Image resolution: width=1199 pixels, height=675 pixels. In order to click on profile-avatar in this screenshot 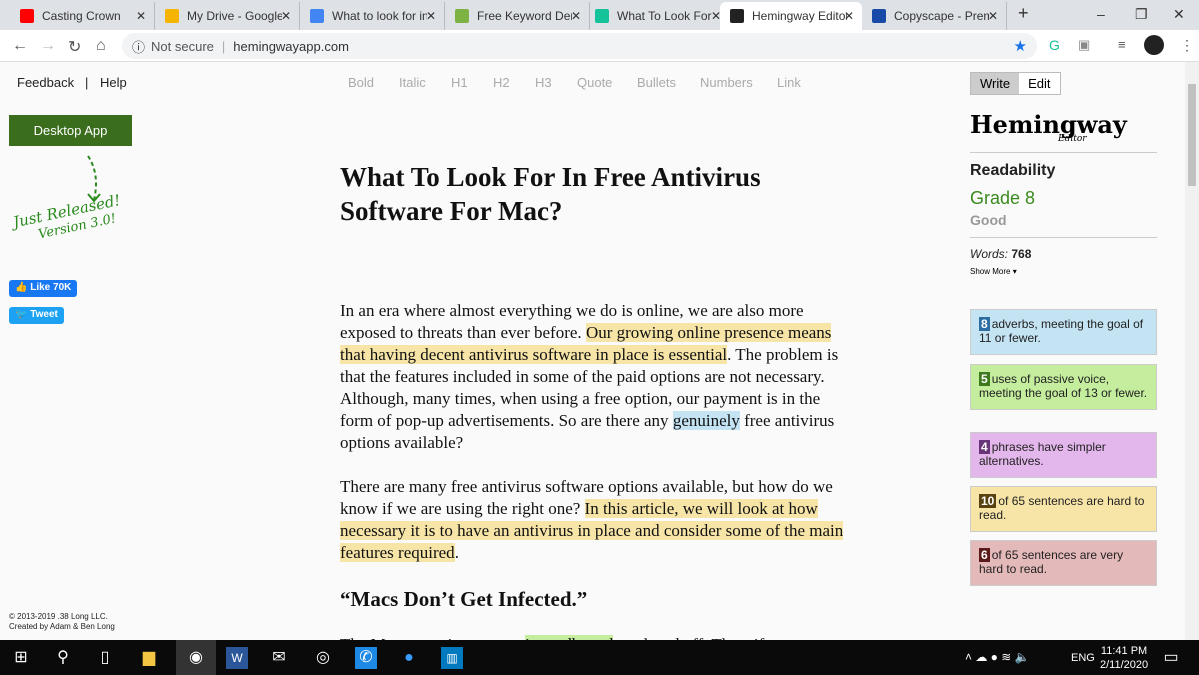, I will do `click(1154, 45)`.